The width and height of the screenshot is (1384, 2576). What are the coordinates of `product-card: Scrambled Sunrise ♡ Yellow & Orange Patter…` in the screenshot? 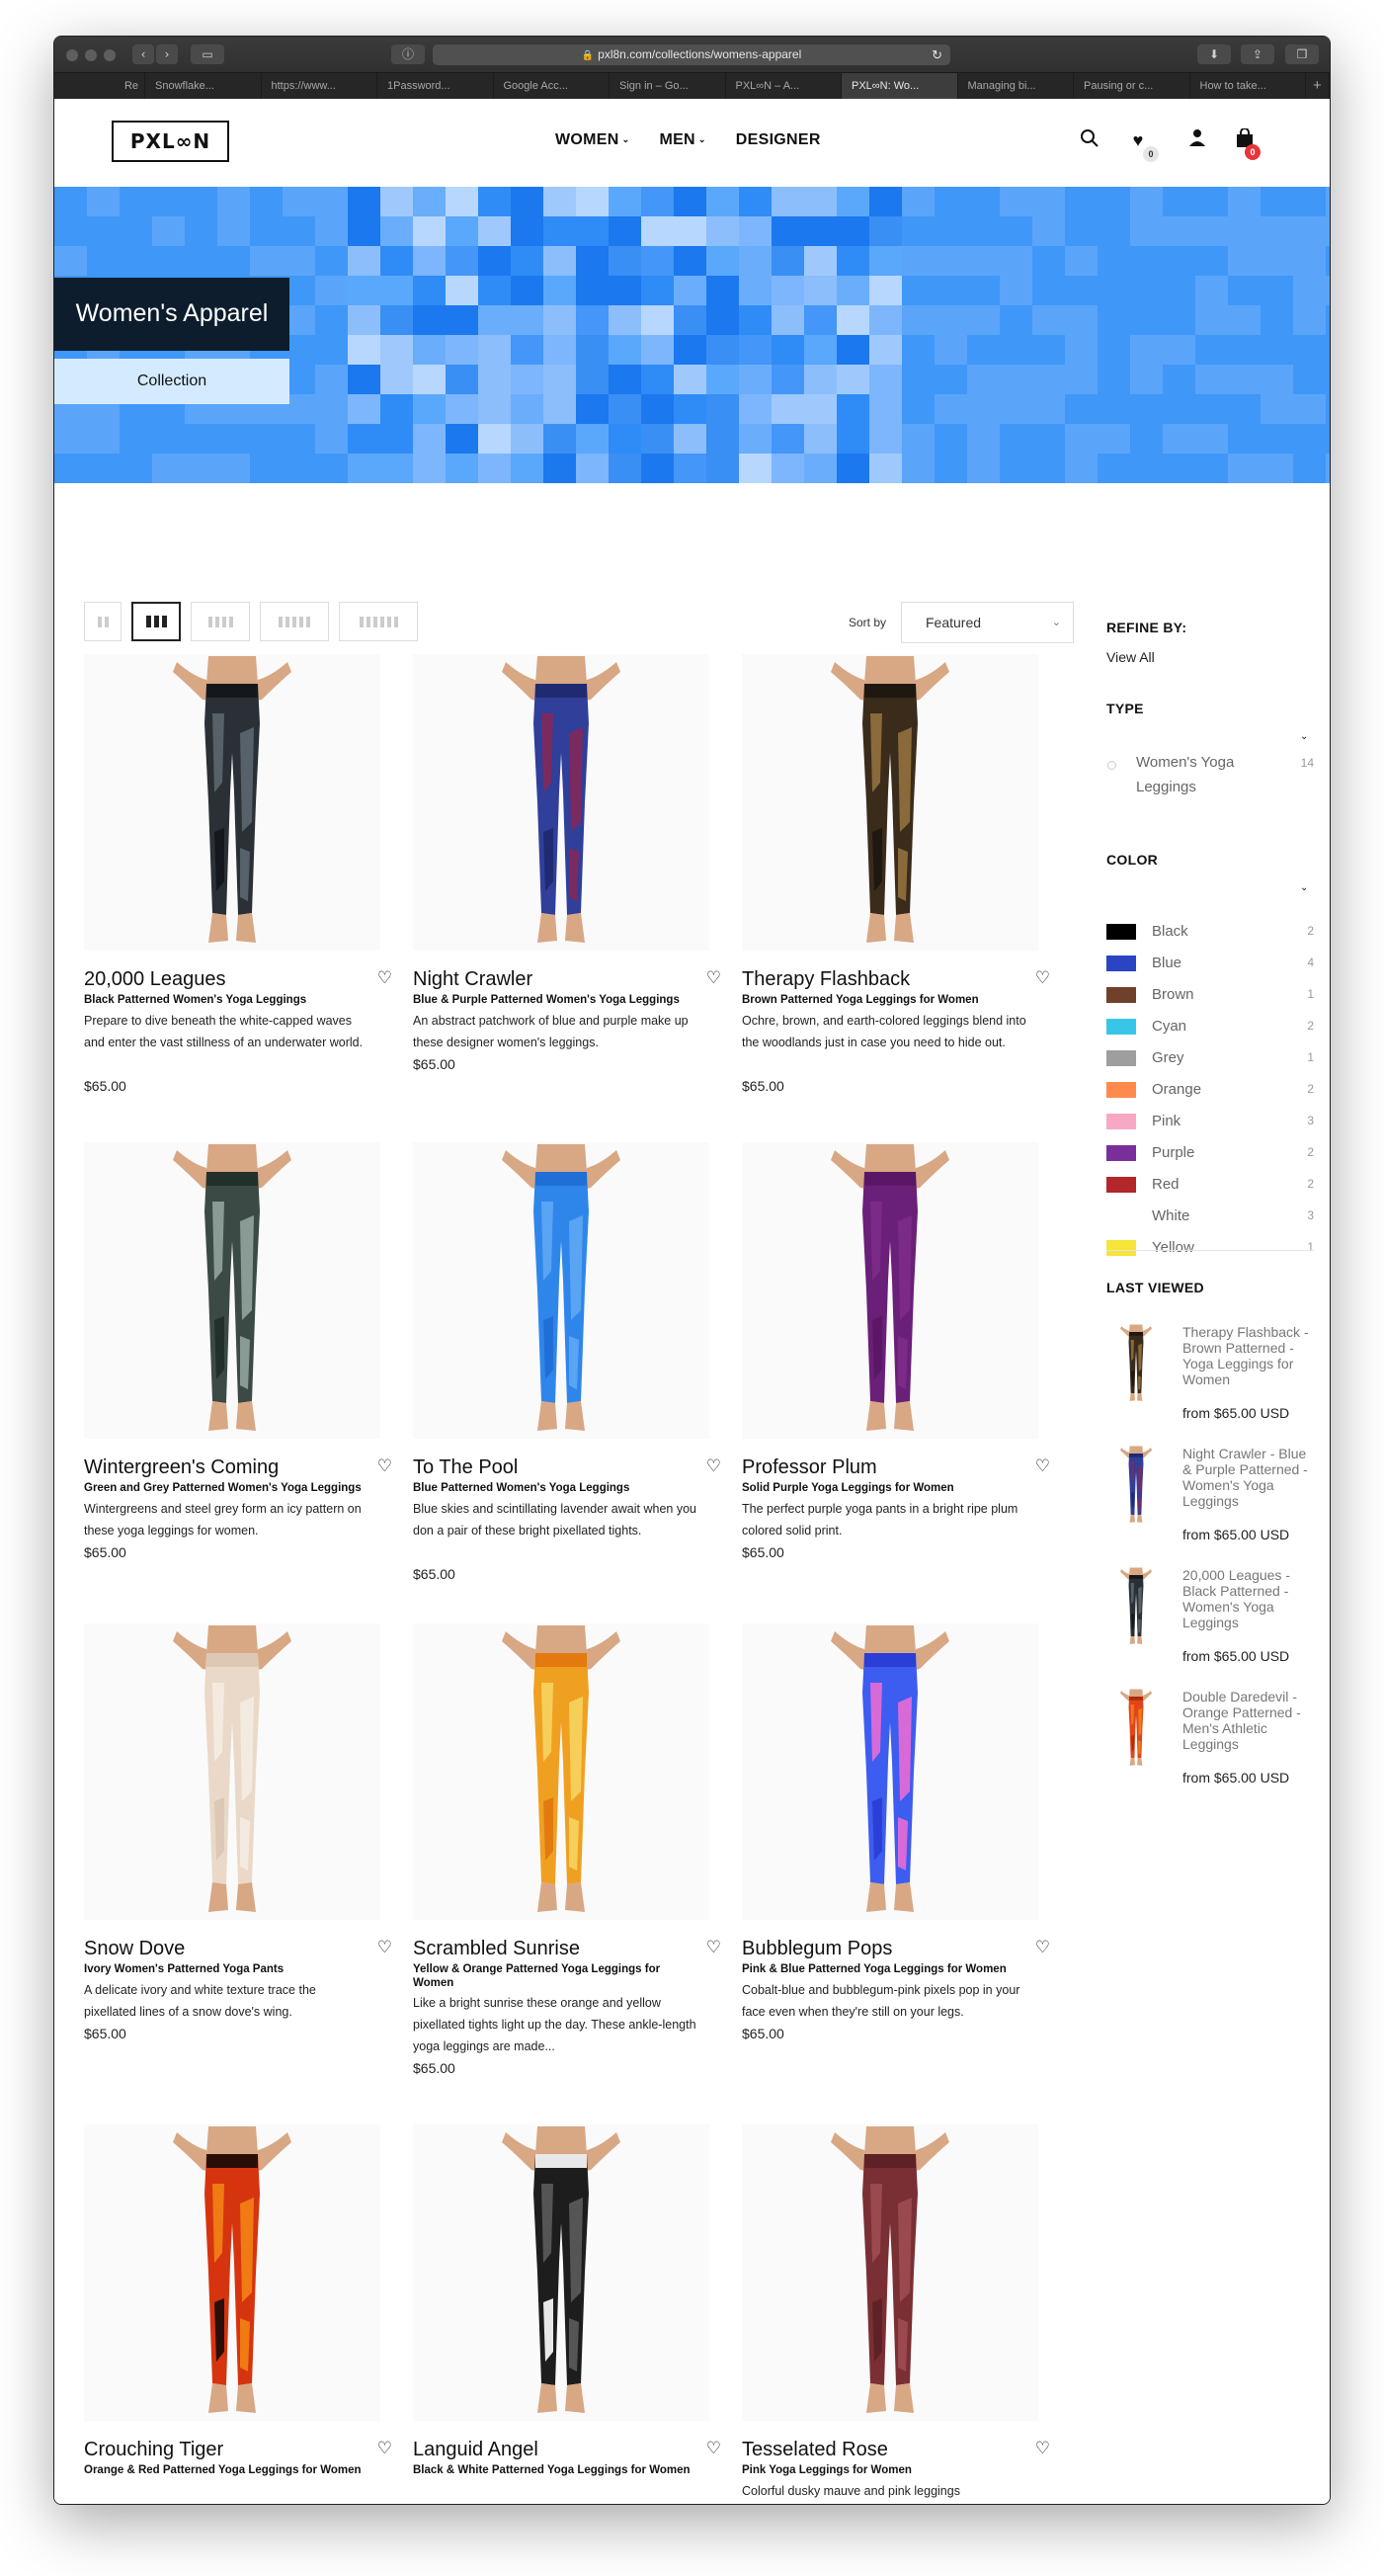 It's located at (567, 1855).